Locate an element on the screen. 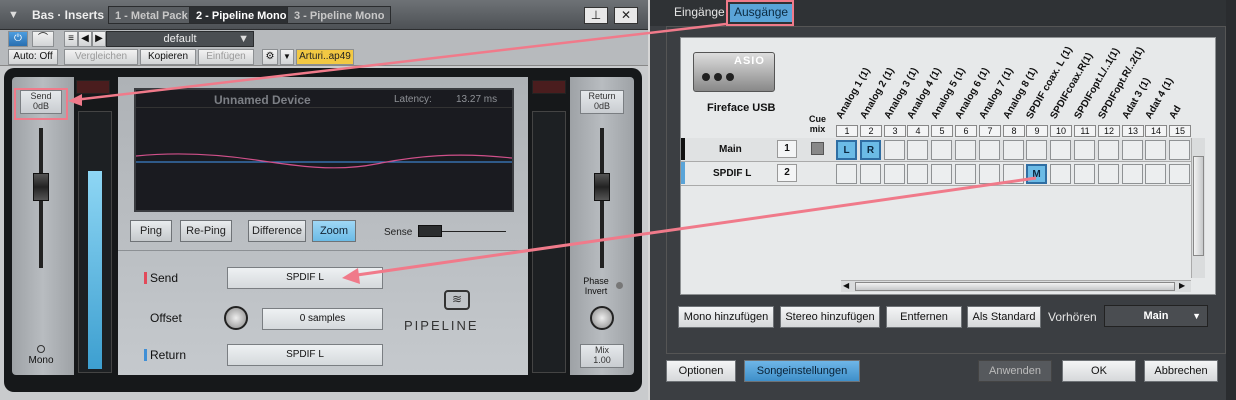 The width and height of the screenshot is (1236, 400). tab-pipeline-mono-2: 2 - Pipeline Mono is located at coordinates (241, 15).